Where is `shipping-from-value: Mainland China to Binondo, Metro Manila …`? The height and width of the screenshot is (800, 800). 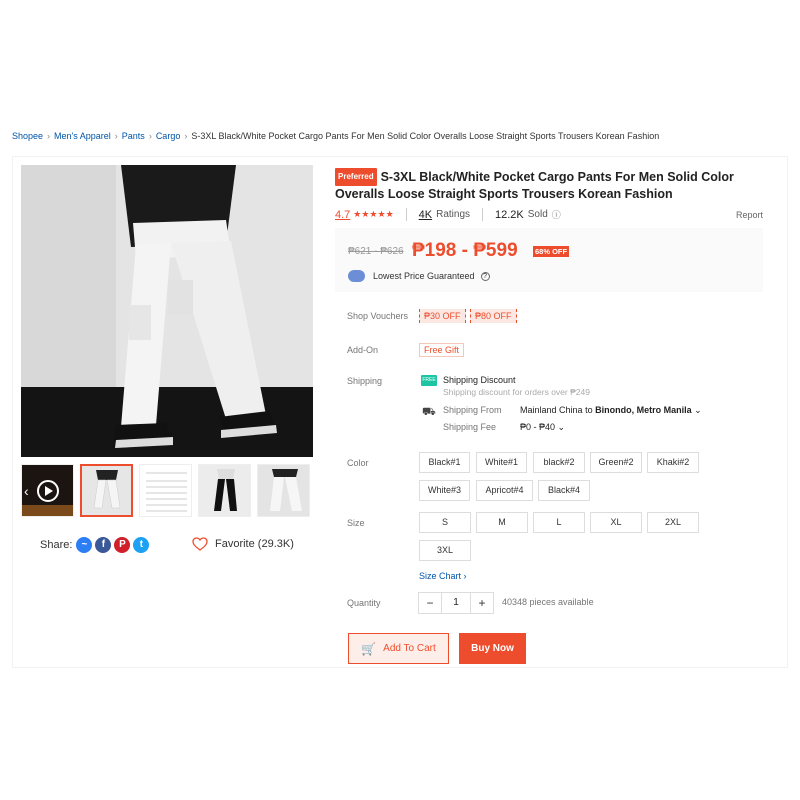
shipping-from-value: Mainland China to Binondo, Metro Manila … is located at coordinates (611, 410).